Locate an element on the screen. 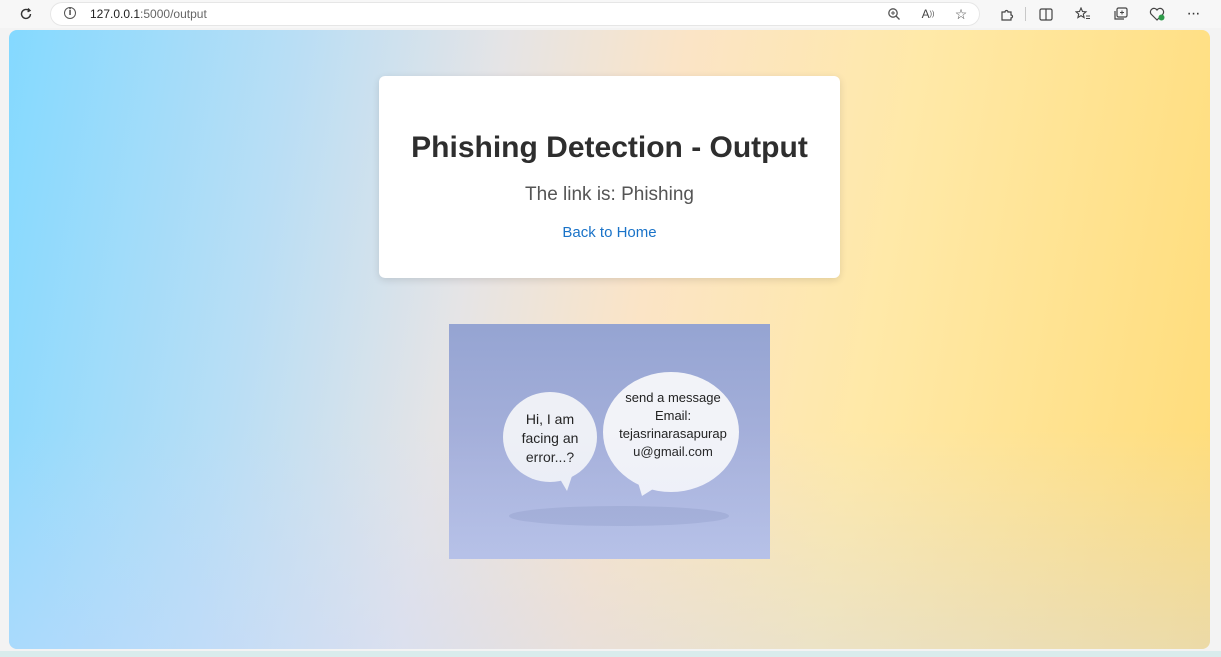 This screenshot has width=1221, height=657. reload-icon is located at coordinates (26, 14).